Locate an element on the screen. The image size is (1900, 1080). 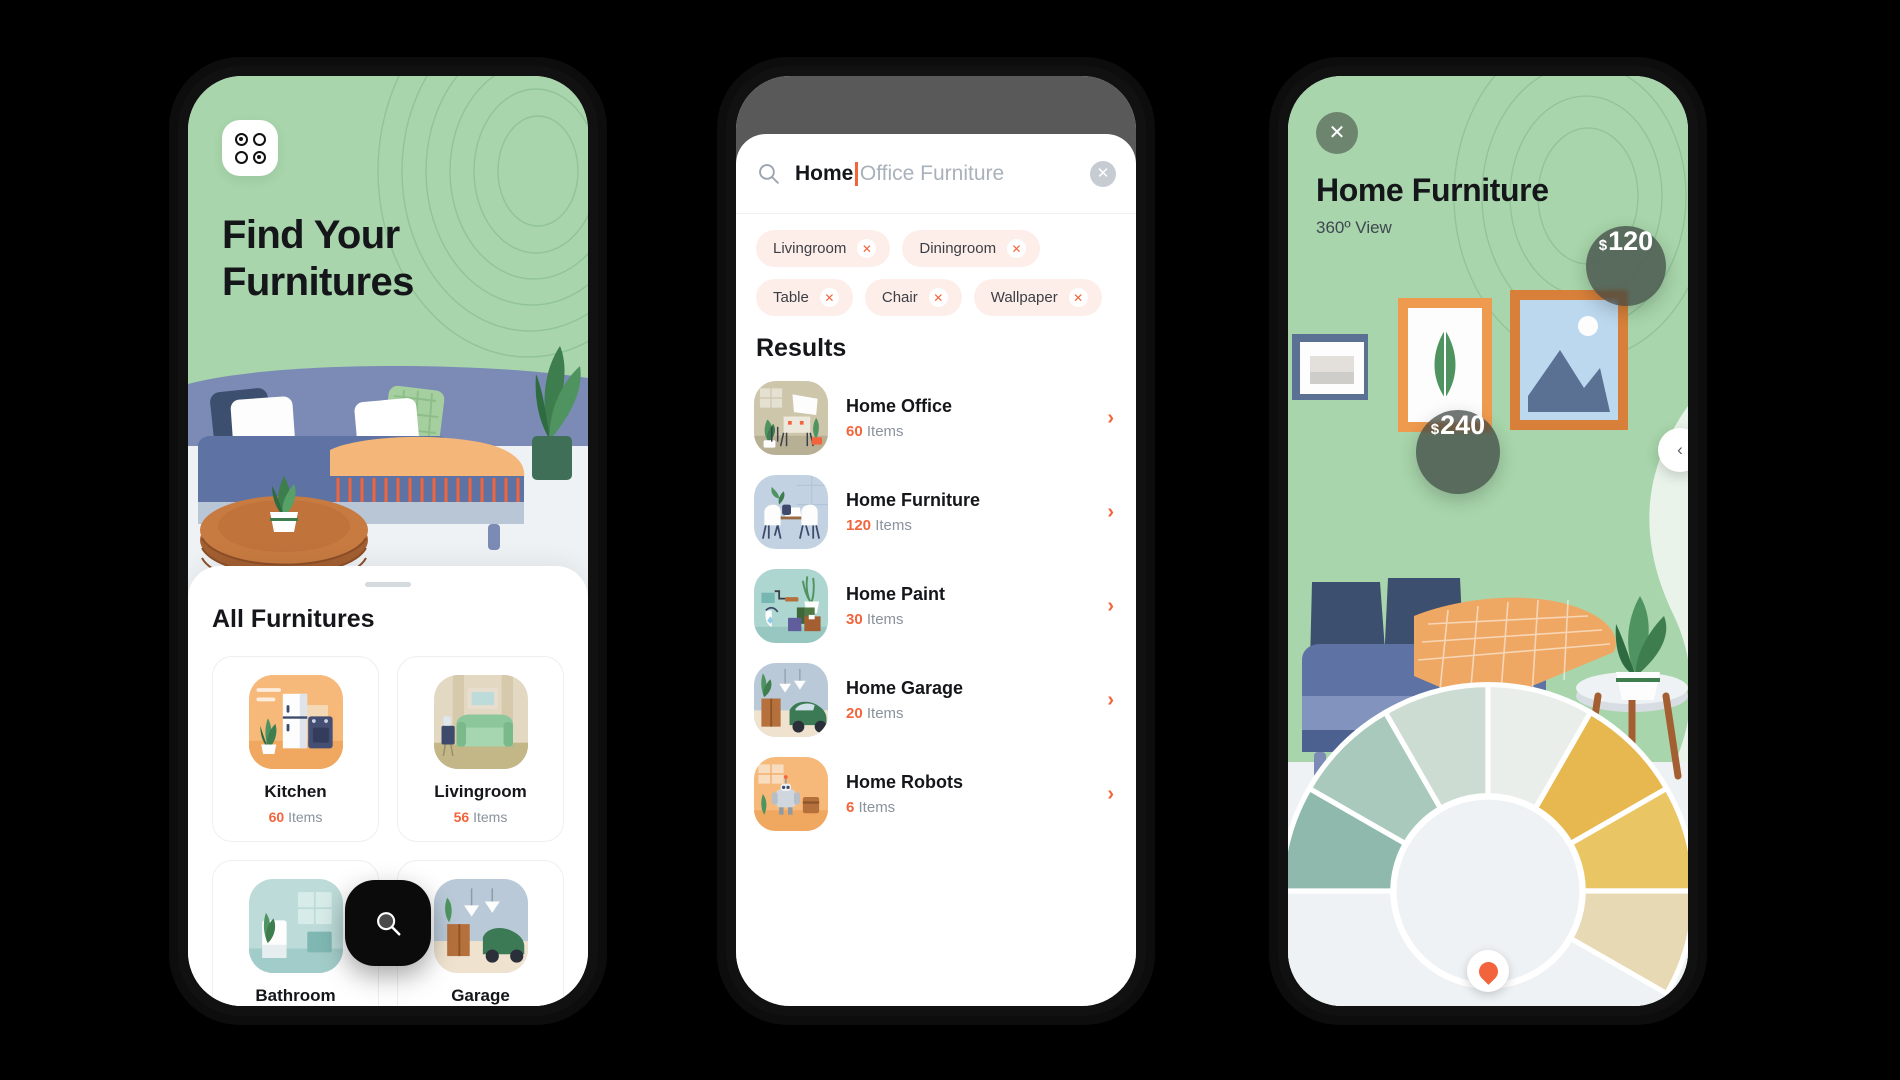
category-card-kitchen: Kitchen 60 Items is located at coordinates (295, 749).